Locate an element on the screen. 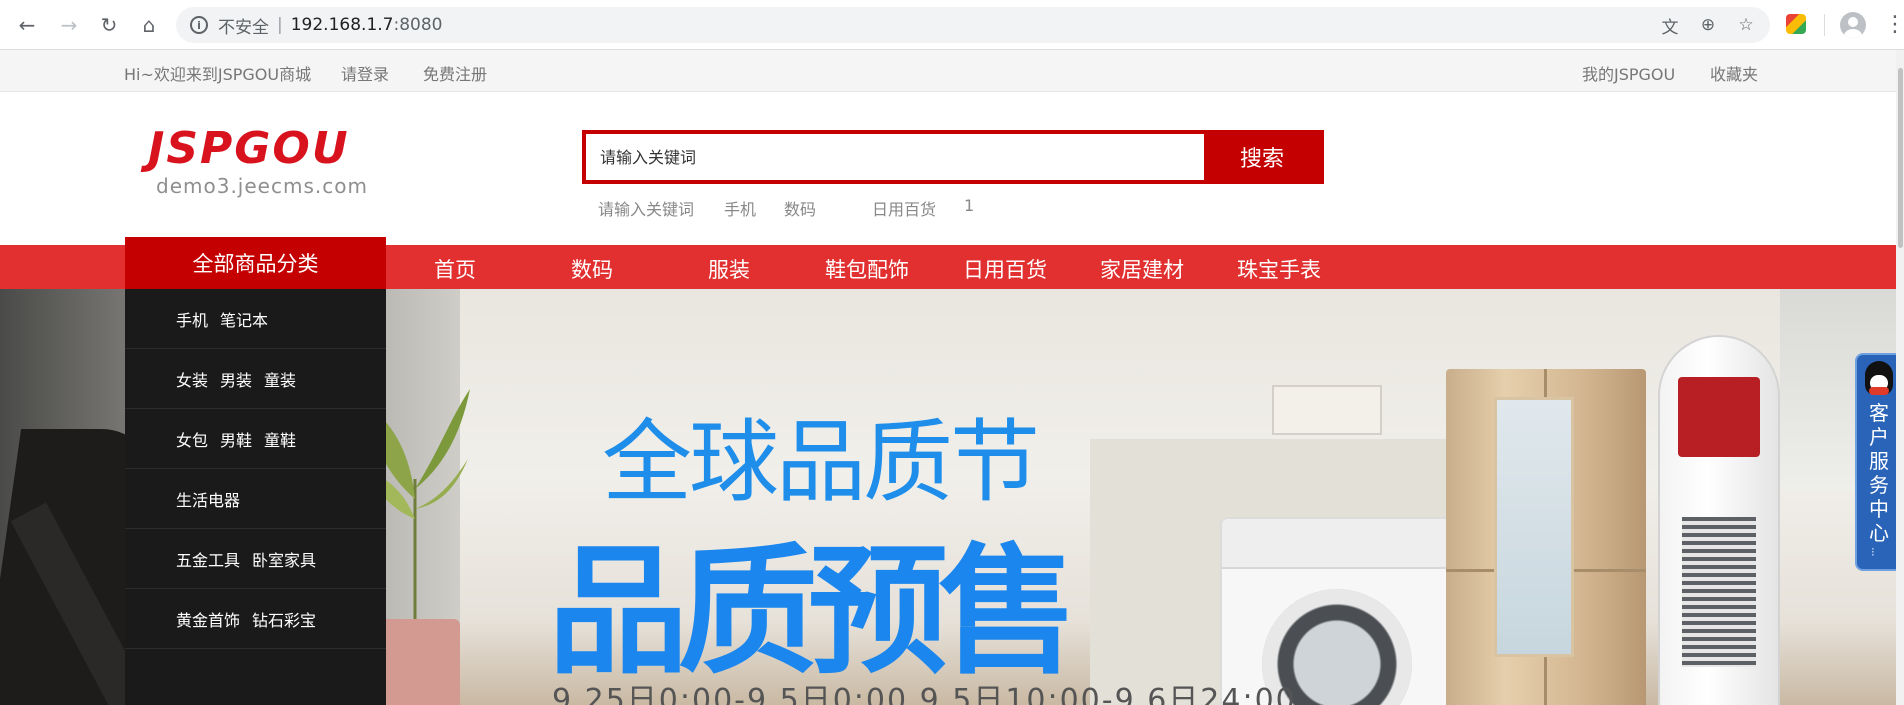 The height and width of the screenshot is (705, 1904). qq-penguin-icon is located at coordinates (1879, 378).